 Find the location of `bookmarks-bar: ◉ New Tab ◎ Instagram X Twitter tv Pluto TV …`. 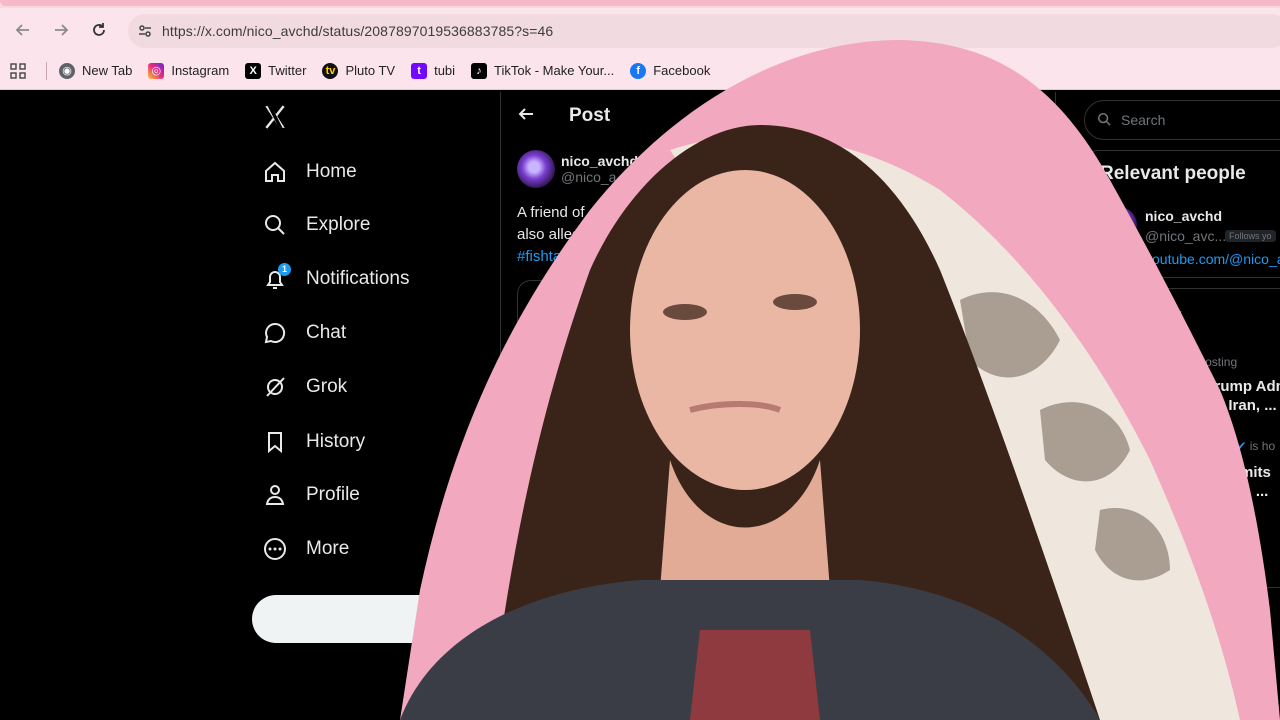

bookmarks-bar: ◉ New Tab ◎ Instagram X Twitter tv Pluto TV … is located at coordinates (640, 71).